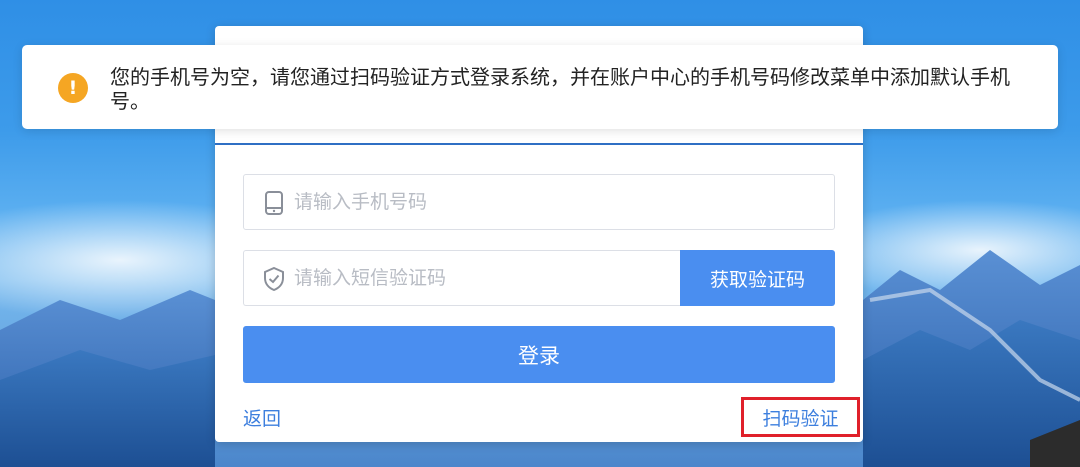  I want to click on get-code-button: 获取验证码, so click(757, 278).